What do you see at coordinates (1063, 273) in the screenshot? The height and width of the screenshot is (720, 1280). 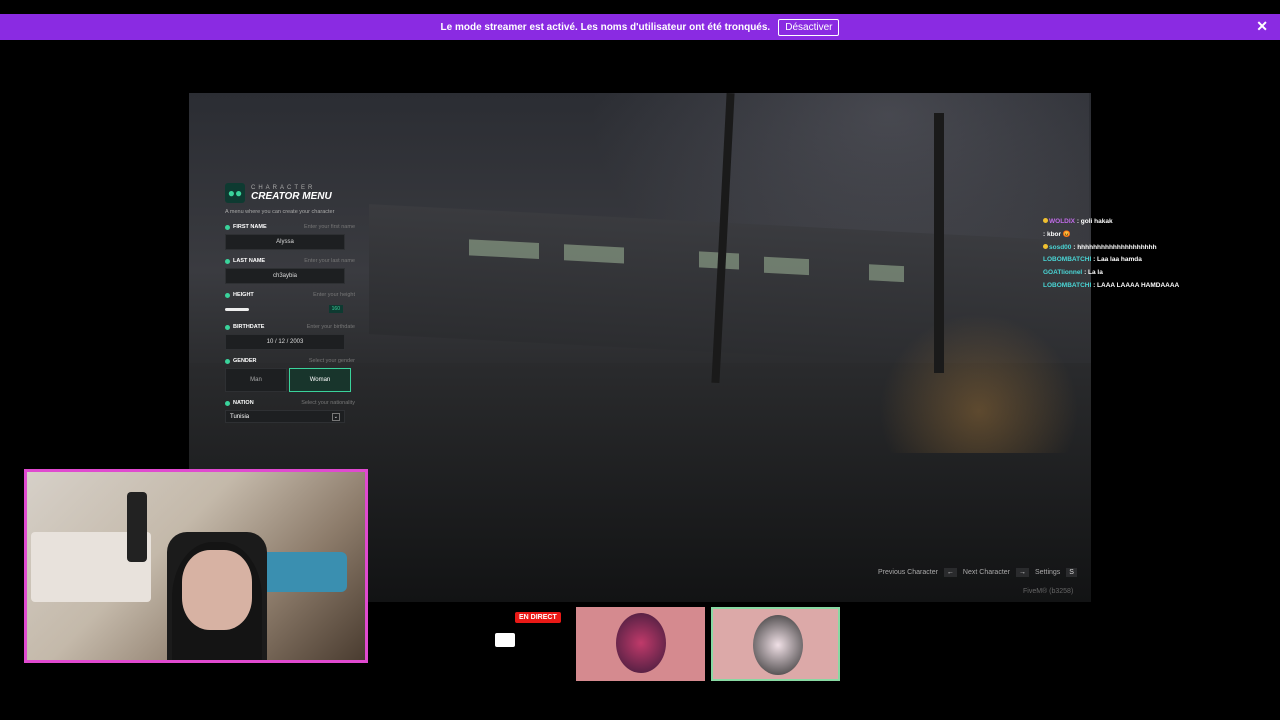 I see `chat-user: GOATlionnel` at bounding box center [1063, 273].